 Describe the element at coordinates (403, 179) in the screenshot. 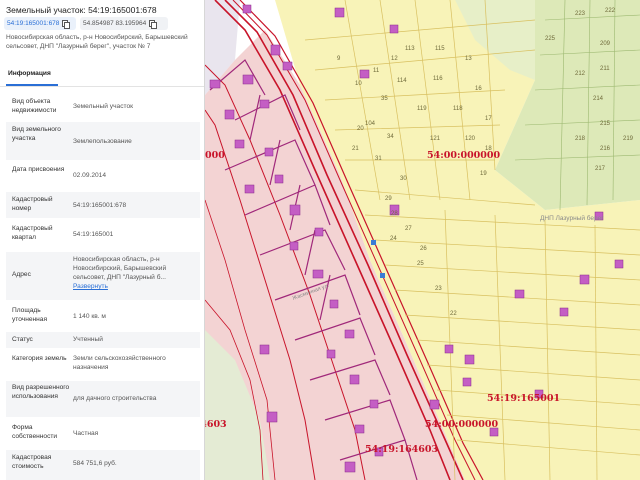

I see `plot-number: 30` at that location.